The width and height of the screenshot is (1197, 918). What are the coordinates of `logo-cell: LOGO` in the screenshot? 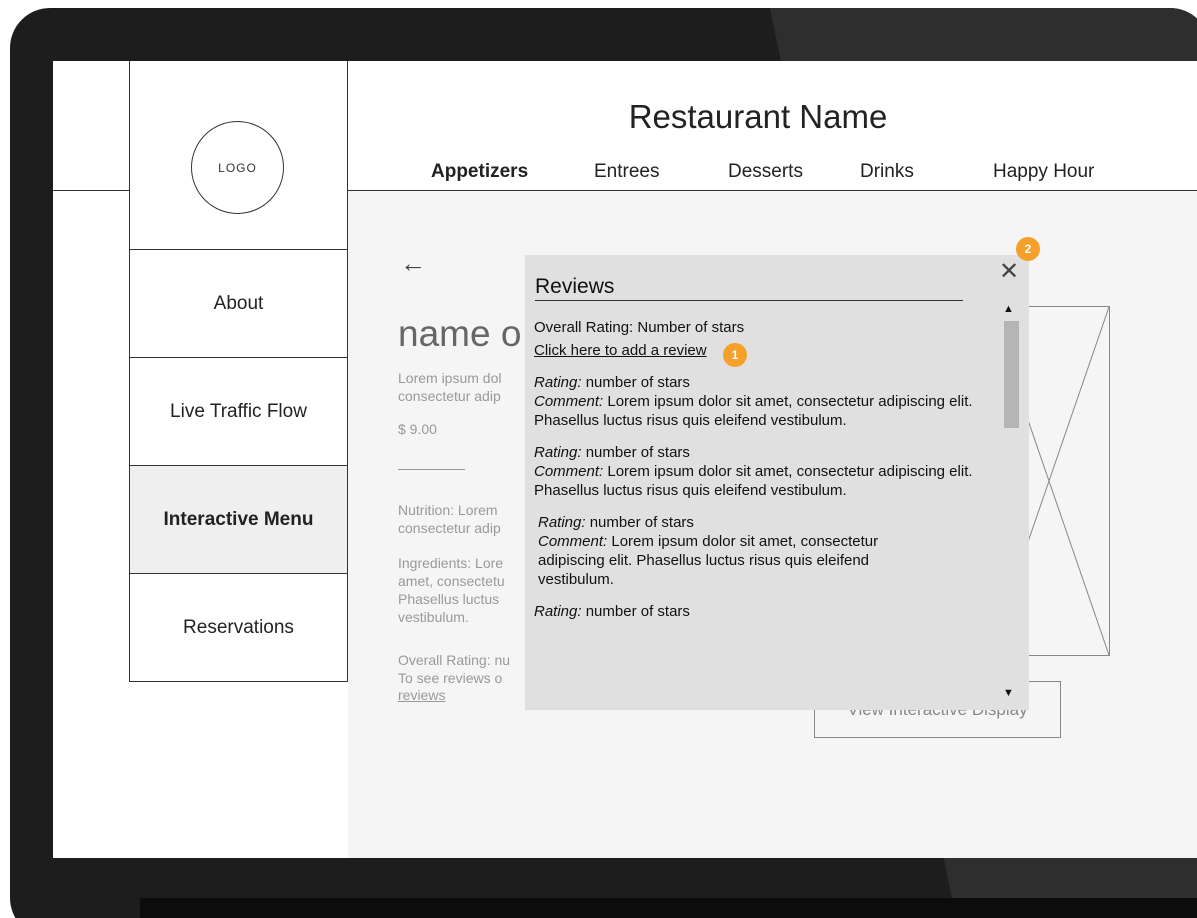 It's located at (238, 155).